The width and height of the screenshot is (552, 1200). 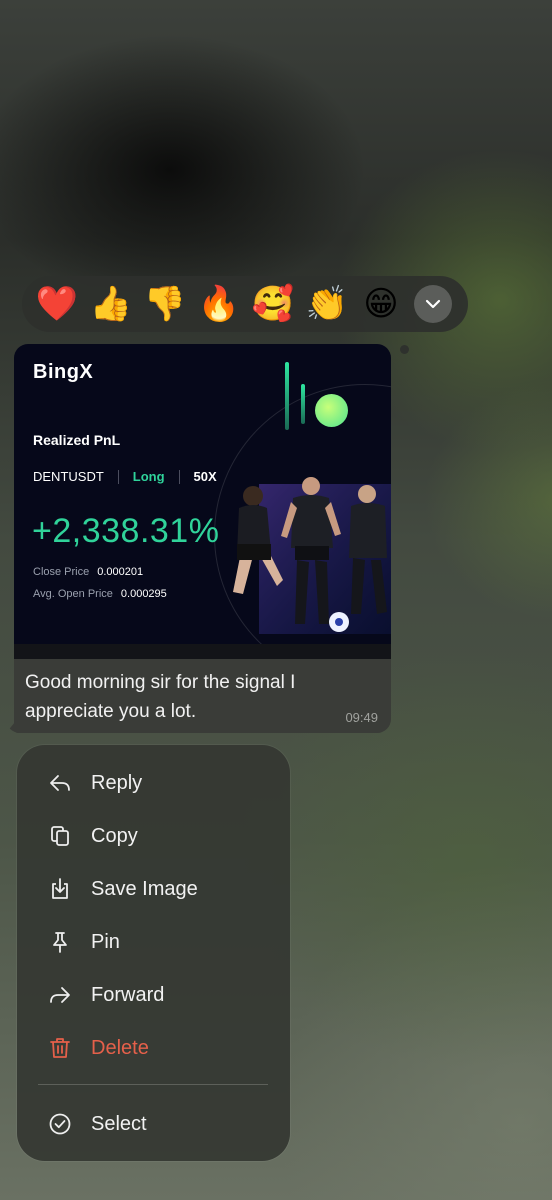 I want to click on reply-icon, so click(x=60, y=783).